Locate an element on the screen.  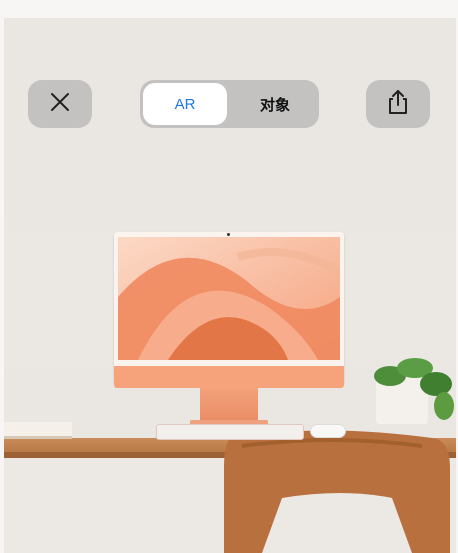
imac-wallpaper is located at coordinates (229, 298).